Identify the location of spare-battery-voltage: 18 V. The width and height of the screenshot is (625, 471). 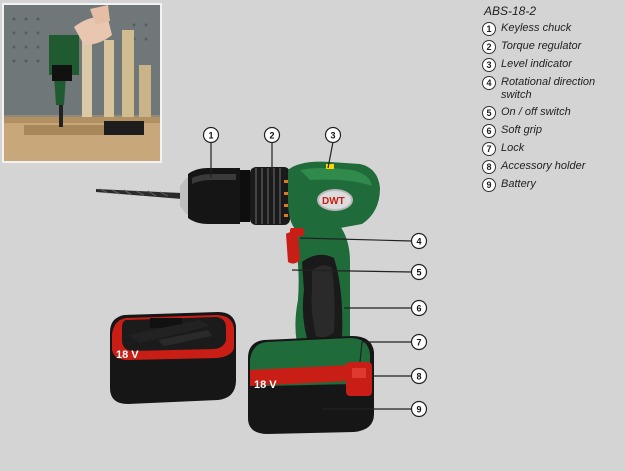
(127, 355).